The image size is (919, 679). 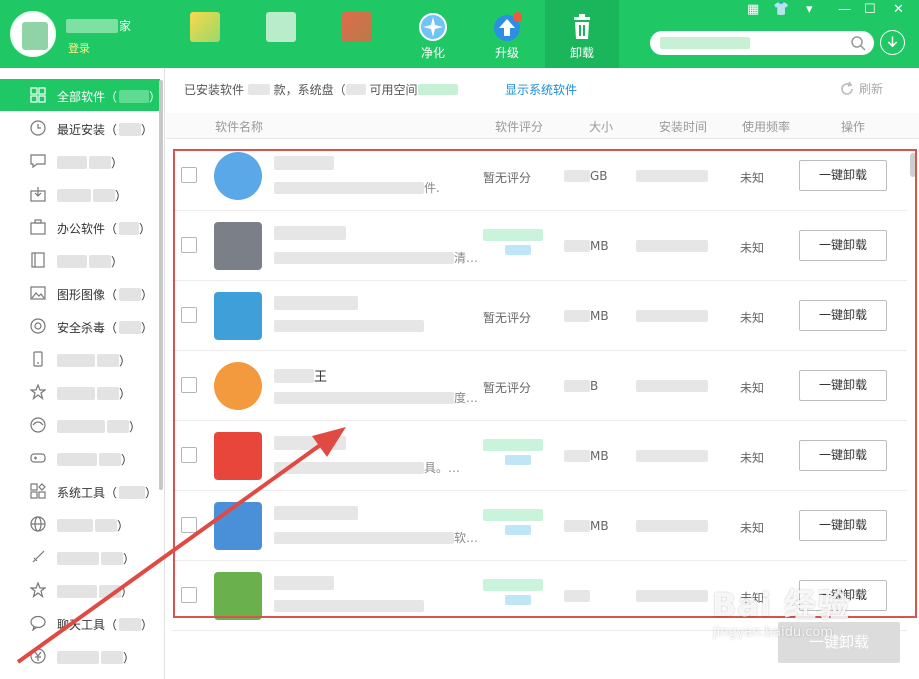 I want to click on top-bar: 家 登录 净化 升级 卸载 ▦ 👕 ▾ — ☐ ✕, so click(x=459, y=34).